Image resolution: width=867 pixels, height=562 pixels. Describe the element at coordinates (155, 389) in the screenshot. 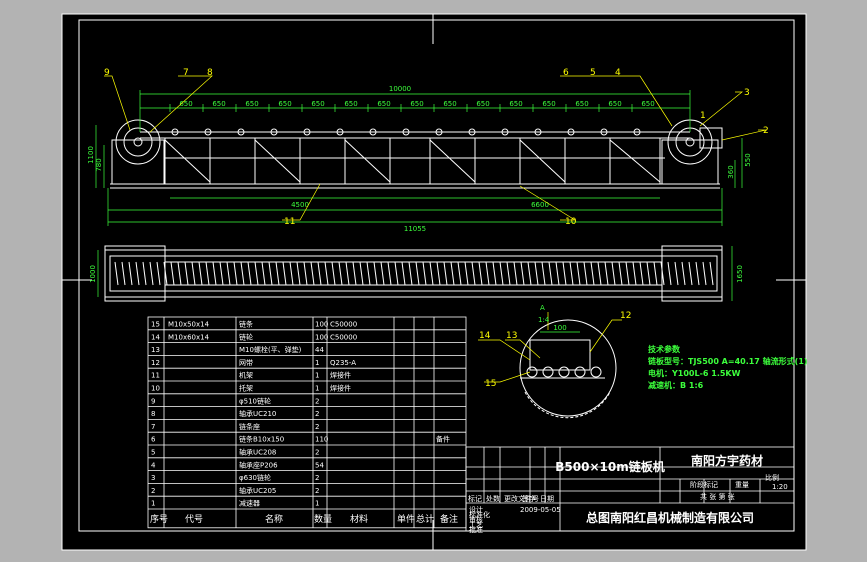

I see `bom-seq: 10` at that location.